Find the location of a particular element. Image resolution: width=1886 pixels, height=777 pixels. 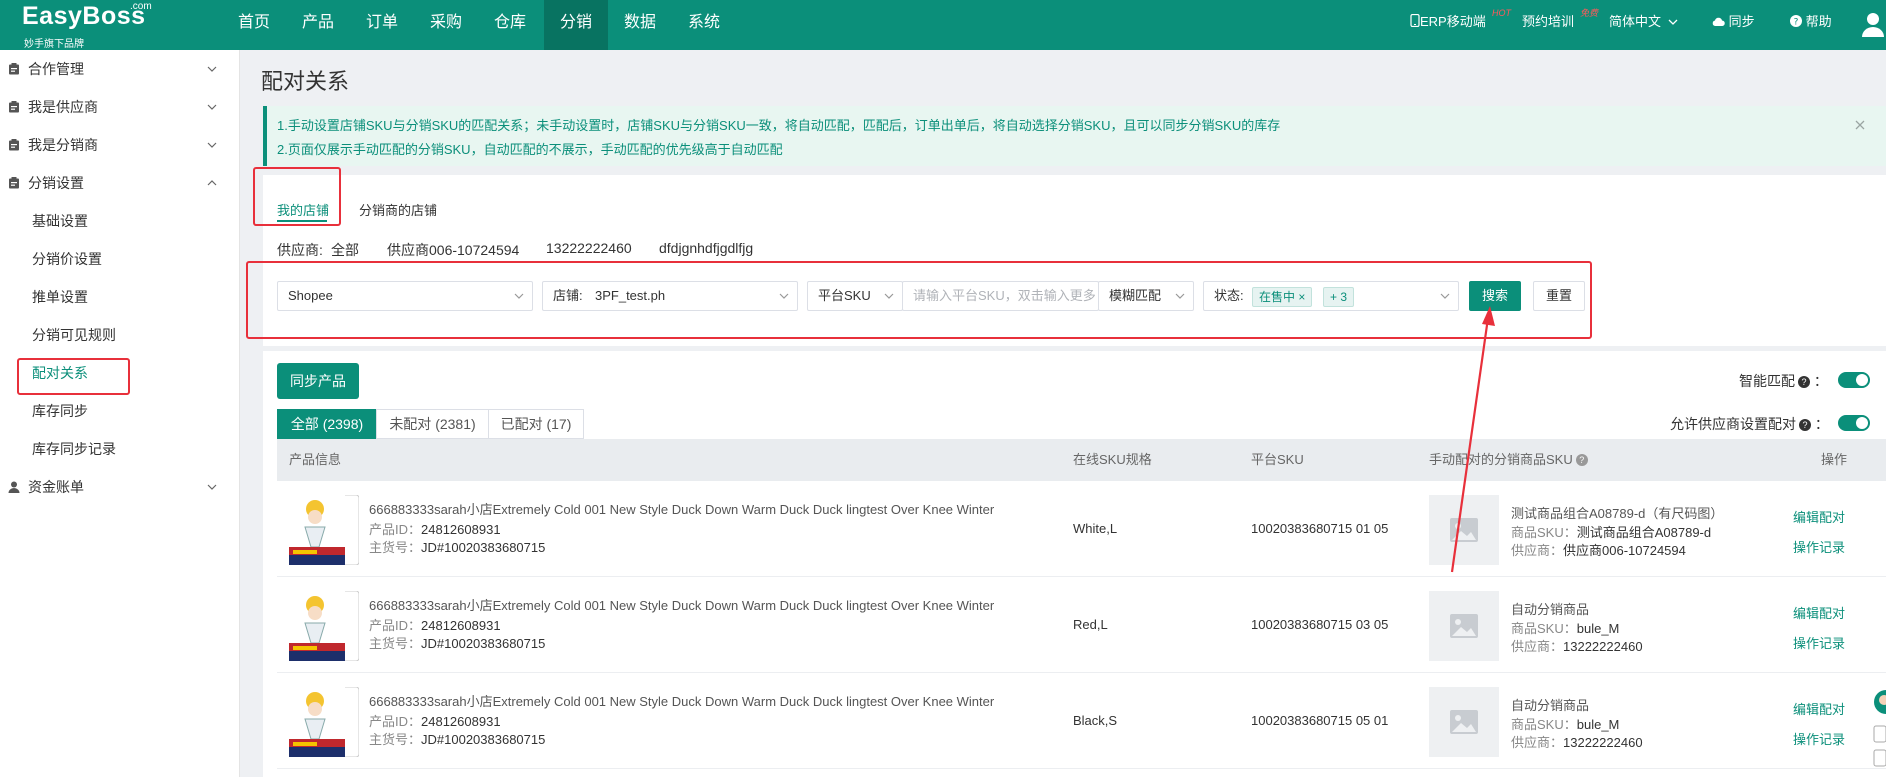

matched-sku-value: bule_M is located at coordinates (1598, 724).